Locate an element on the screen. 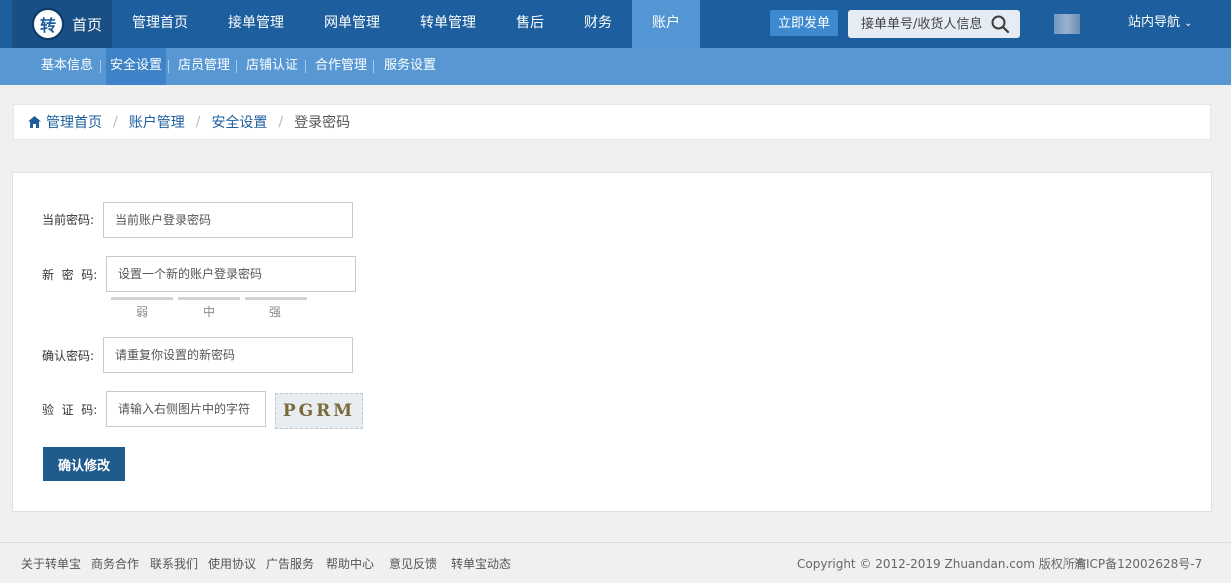  breadcrumb-current: 登录密码 is located at coordinates (322, 123).